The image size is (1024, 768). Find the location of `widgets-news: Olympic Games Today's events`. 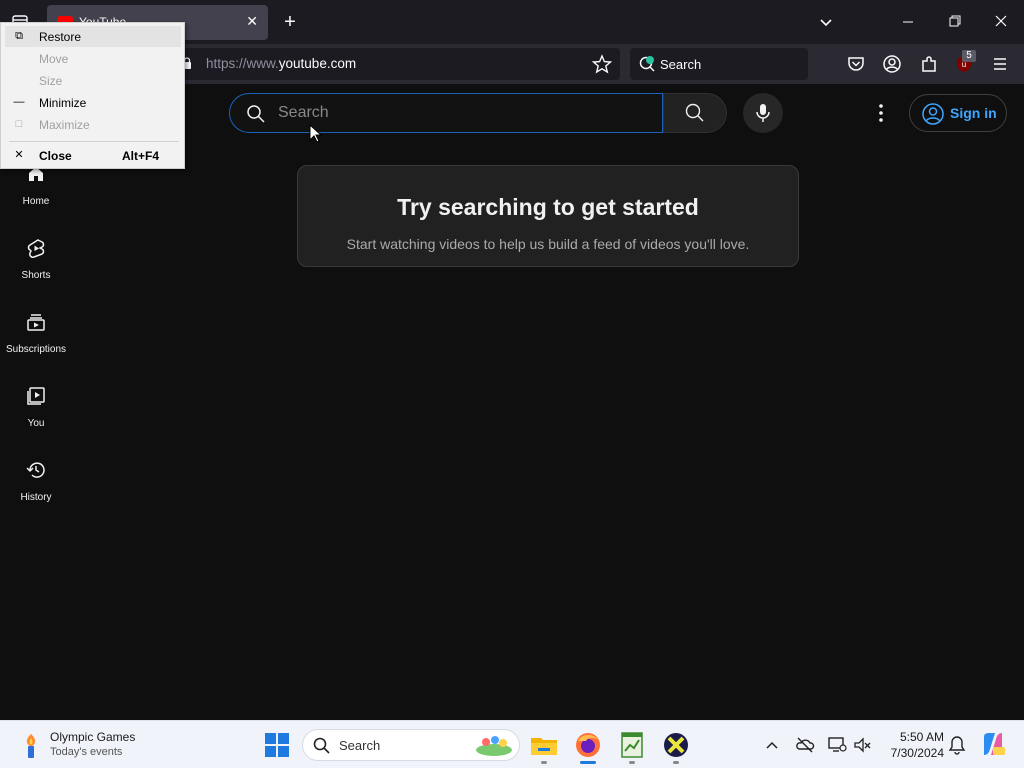

widgets-news: Olympic Games Today's events is located at coordinates (88, 745).